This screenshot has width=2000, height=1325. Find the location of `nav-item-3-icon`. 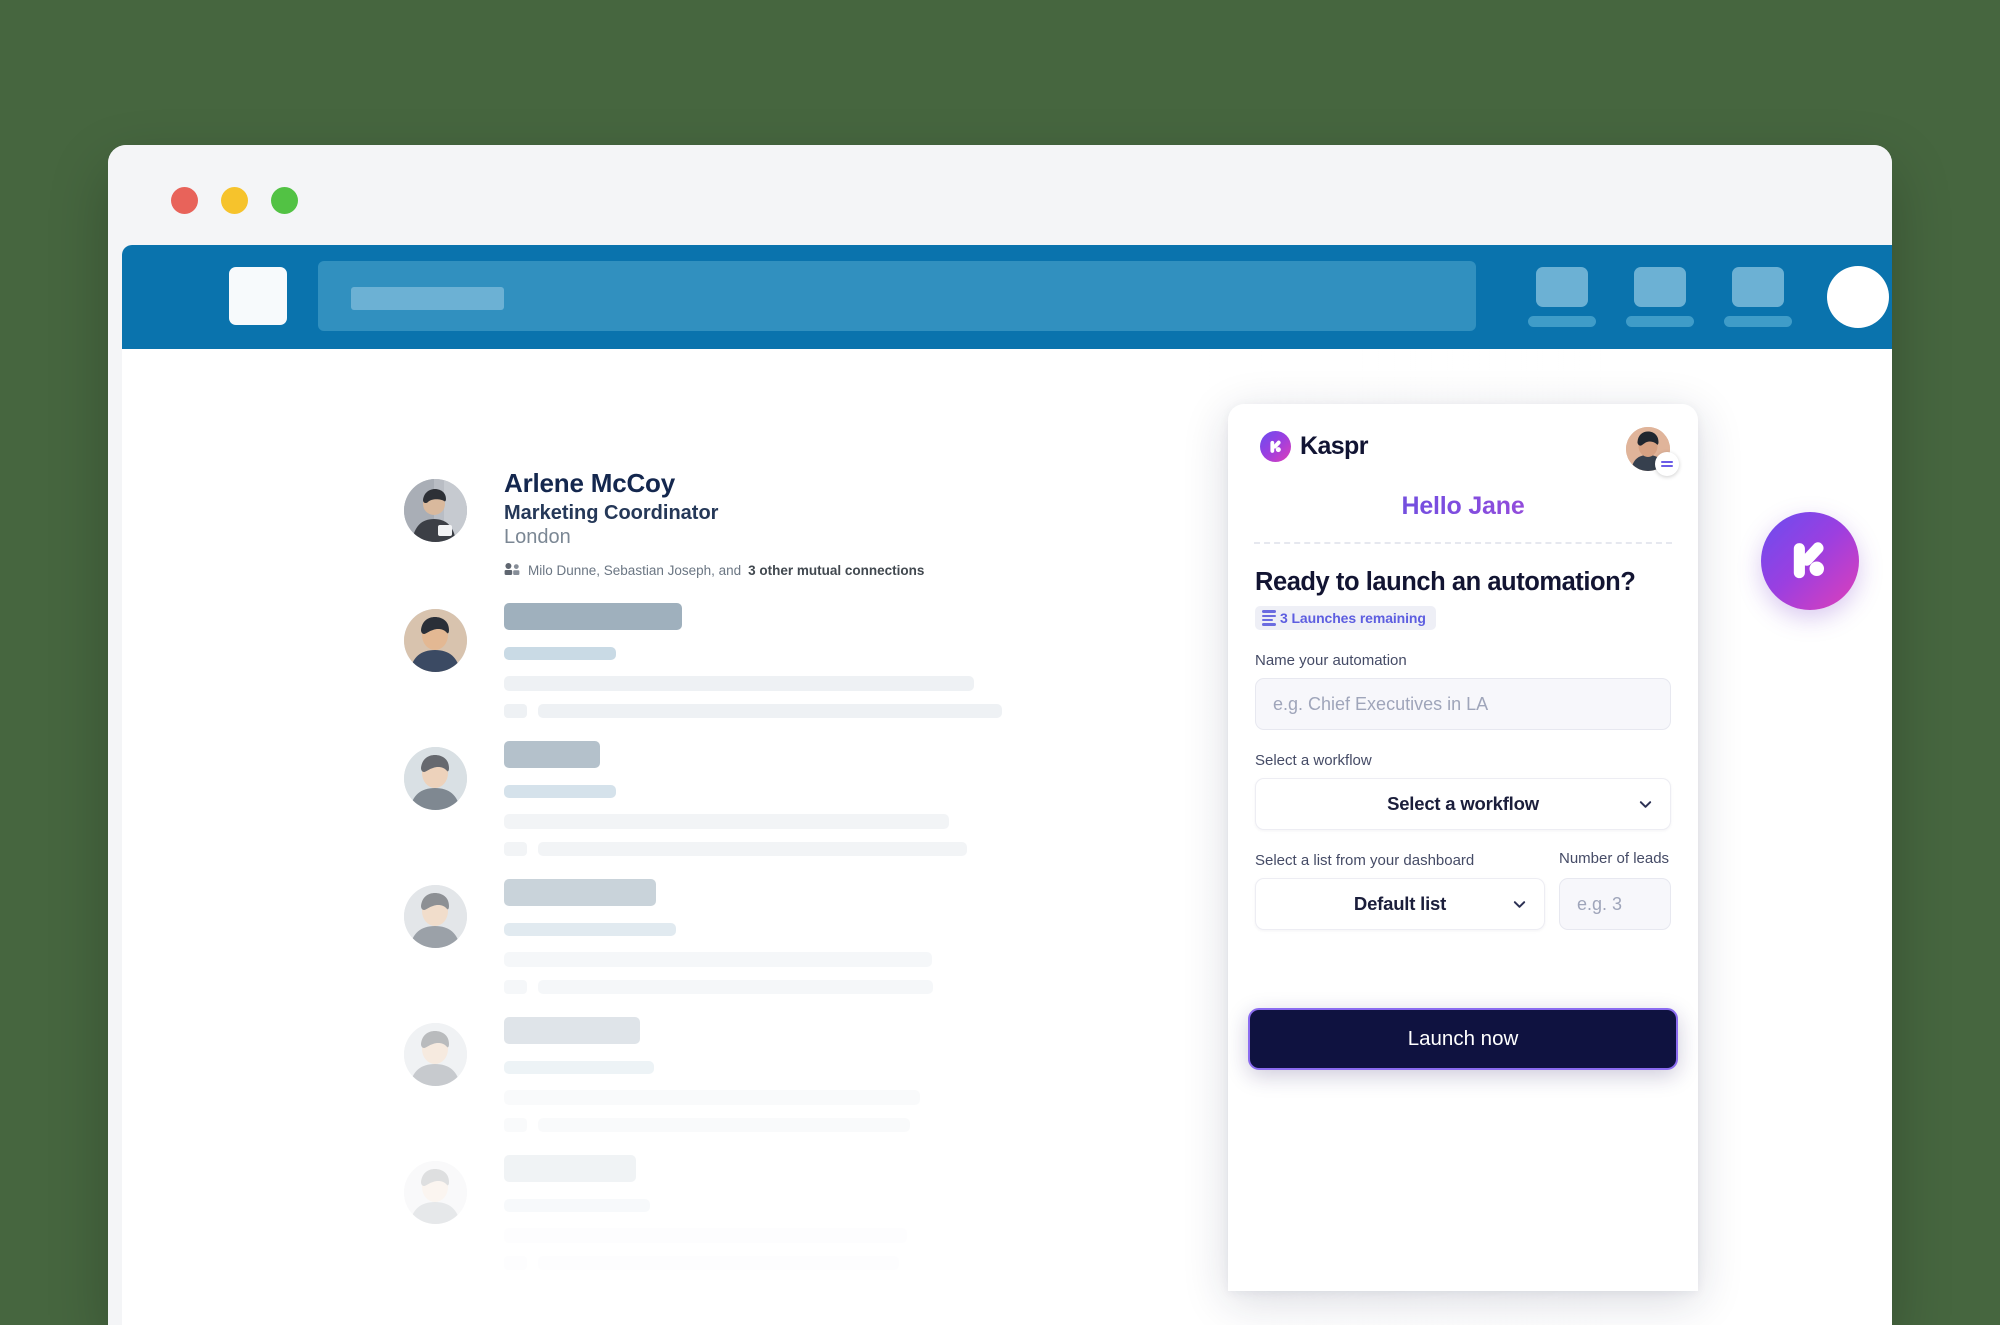

nav-item-3-icon is located at coordinates (1758, 297).